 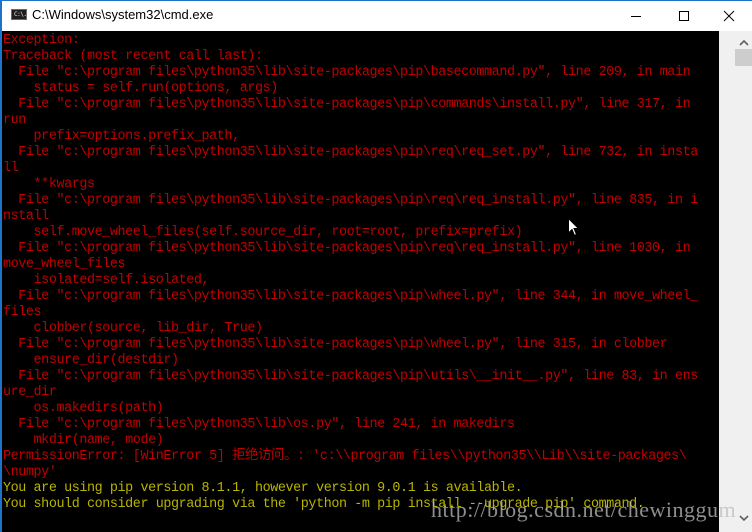 I want to click on close-button, so click(x=729, y=15).